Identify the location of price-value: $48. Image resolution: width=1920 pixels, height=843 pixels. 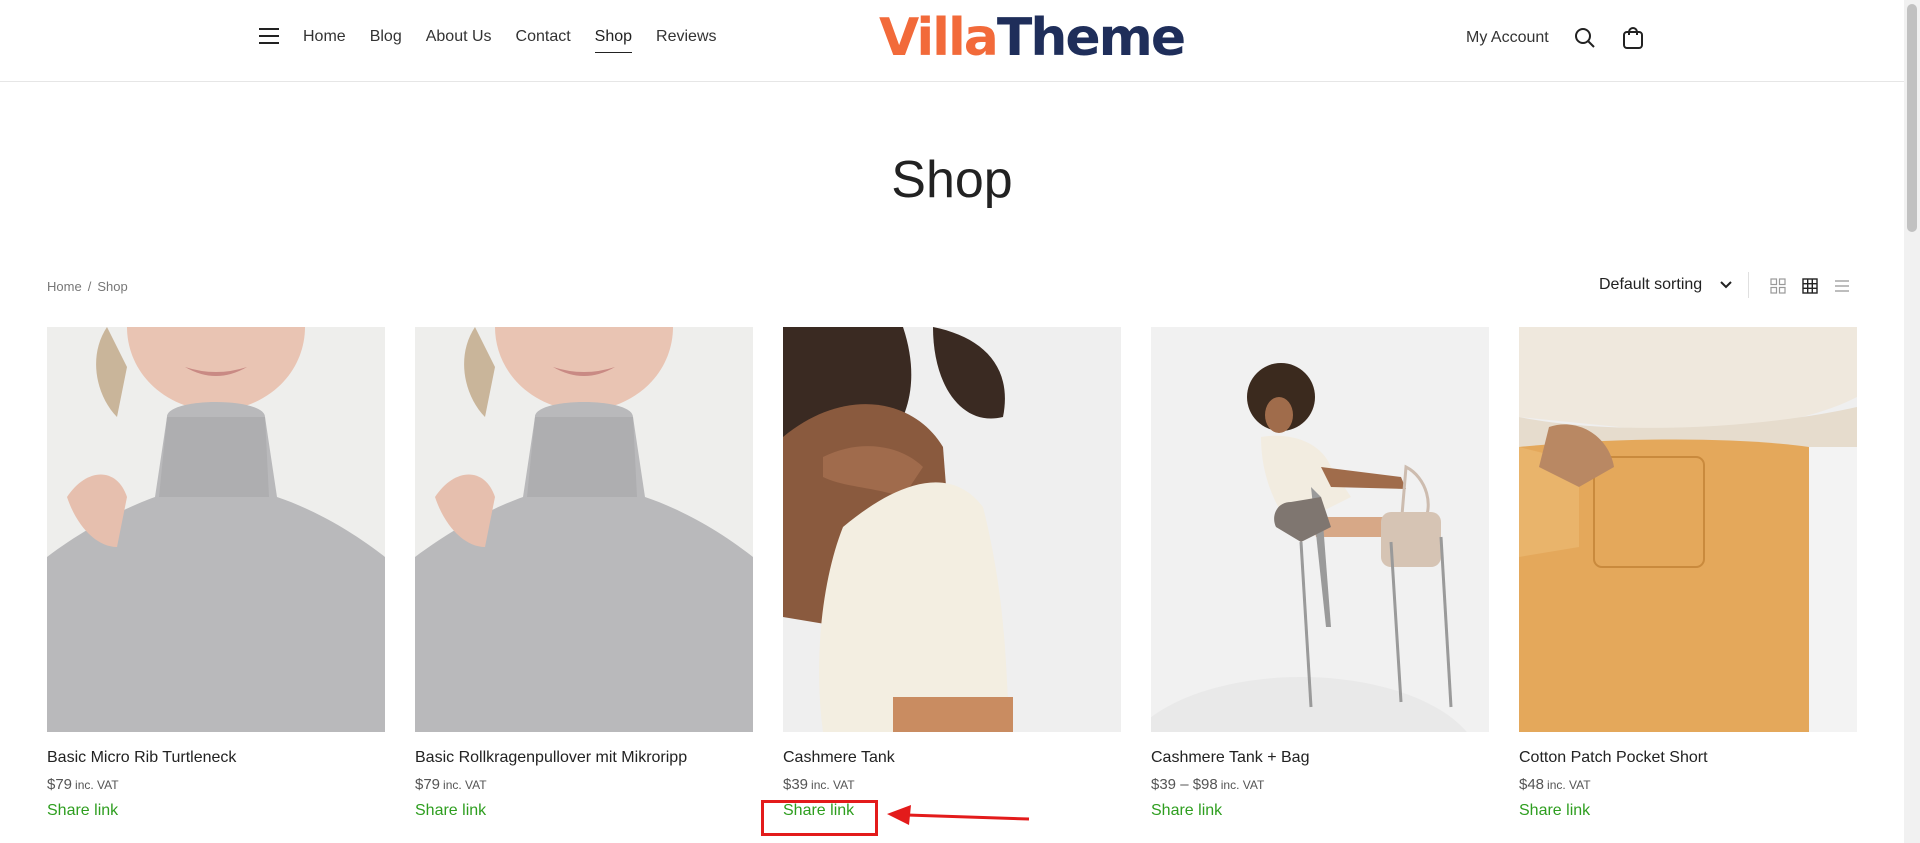
(1532, 784).